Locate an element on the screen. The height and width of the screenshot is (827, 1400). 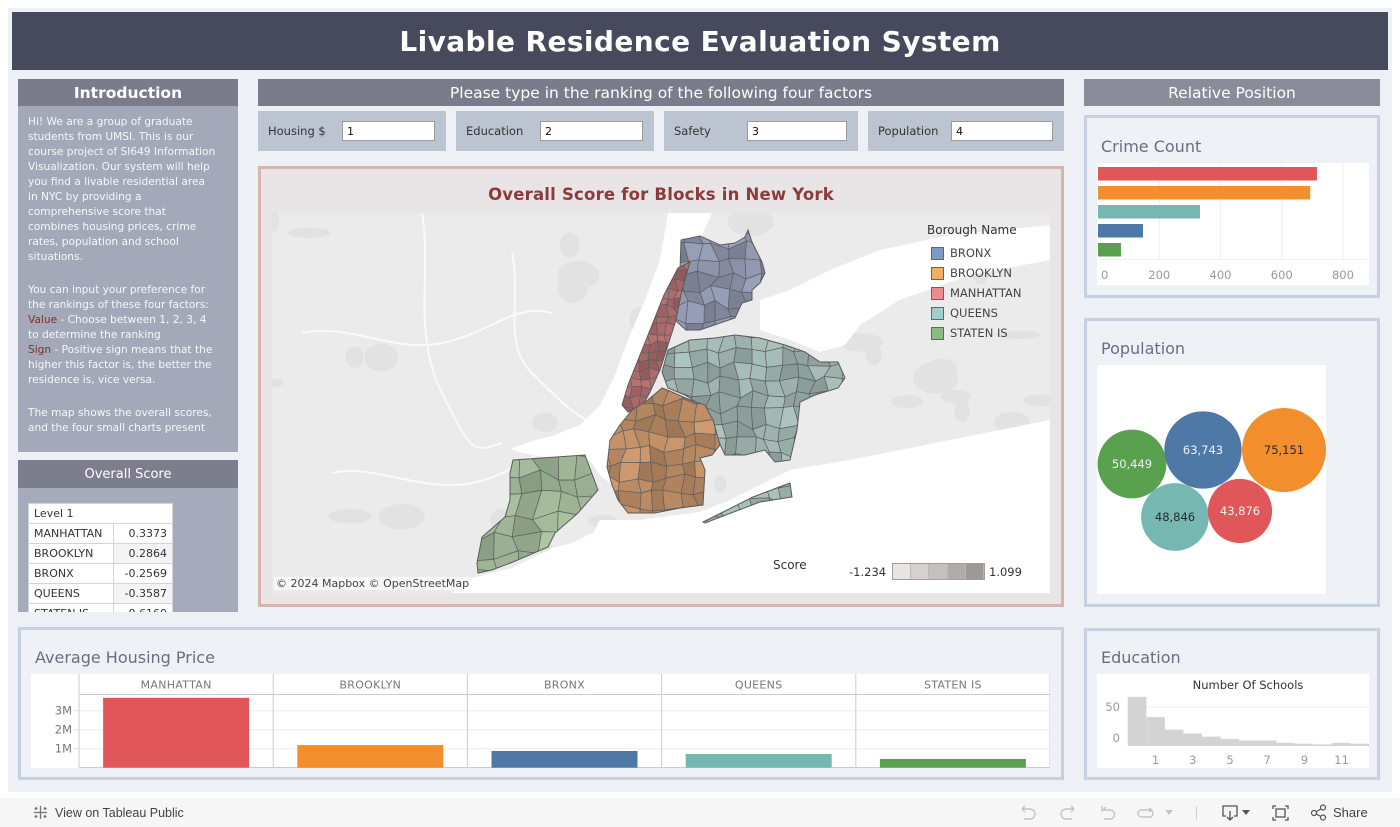
refresh-icon is located at coordinates (1146, 813).